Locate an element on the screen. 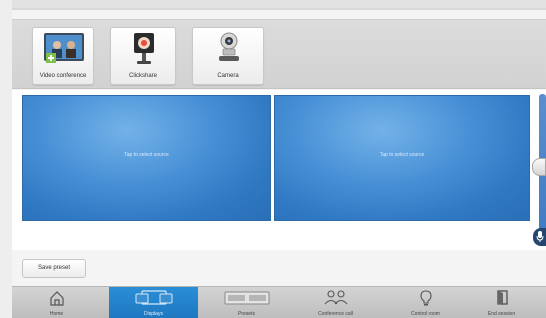  microphone-button is located at coordinates (539, 237).